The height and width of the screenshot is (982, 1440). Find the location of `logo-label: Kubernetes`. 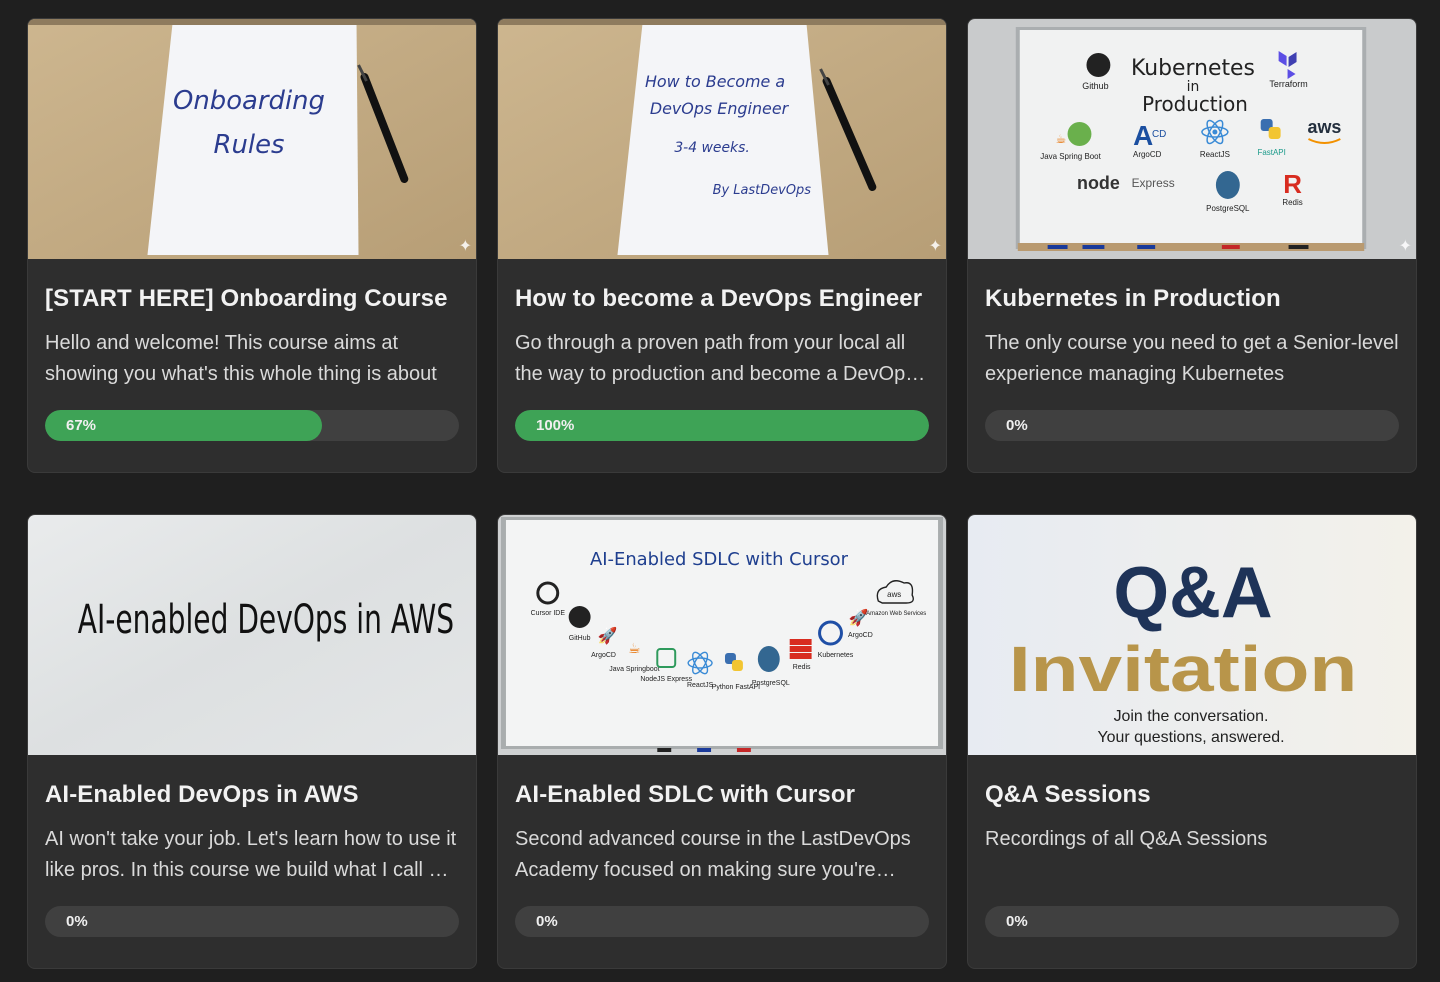

logo-label: Kubernetes is located at coordinates (836, 655).